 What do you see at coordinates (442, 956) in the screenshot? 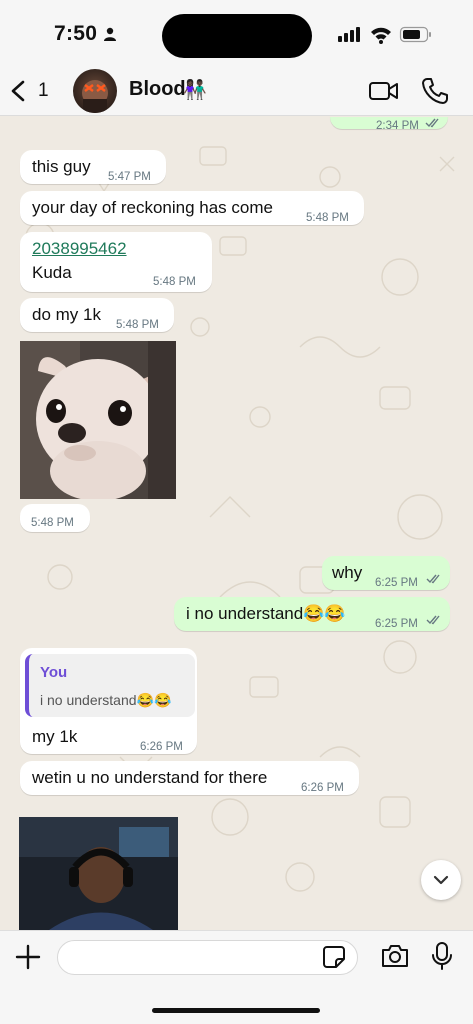
I see `microphone-icon` at bounding box center [442, 956].